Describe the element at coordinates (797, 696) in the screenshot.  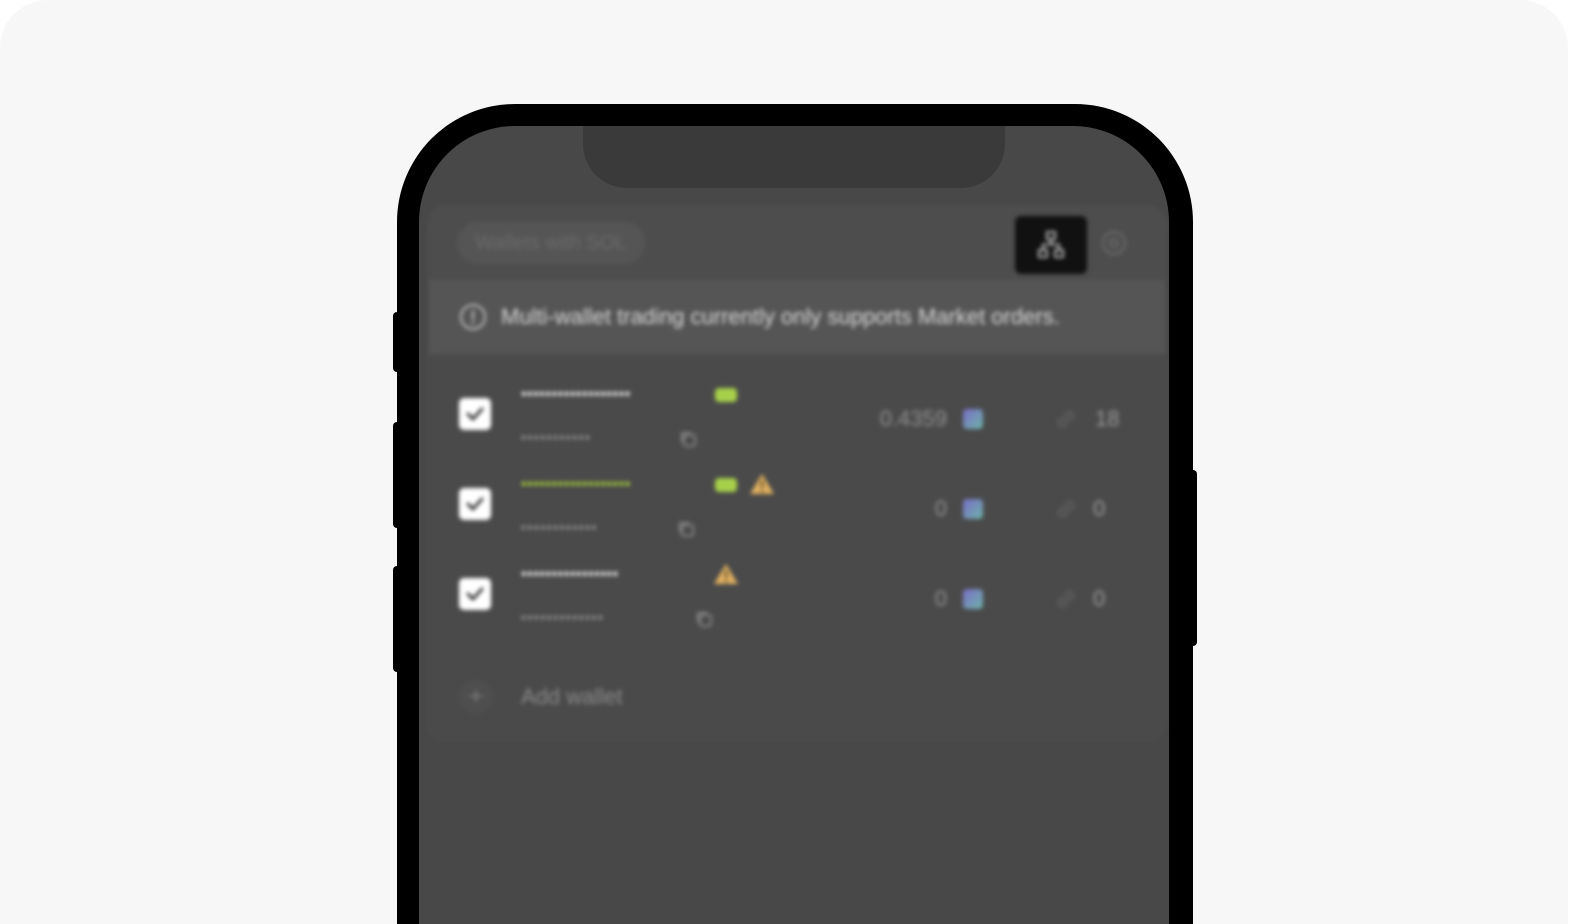
I see `add-wallet-button: + Add wallet` at that location.